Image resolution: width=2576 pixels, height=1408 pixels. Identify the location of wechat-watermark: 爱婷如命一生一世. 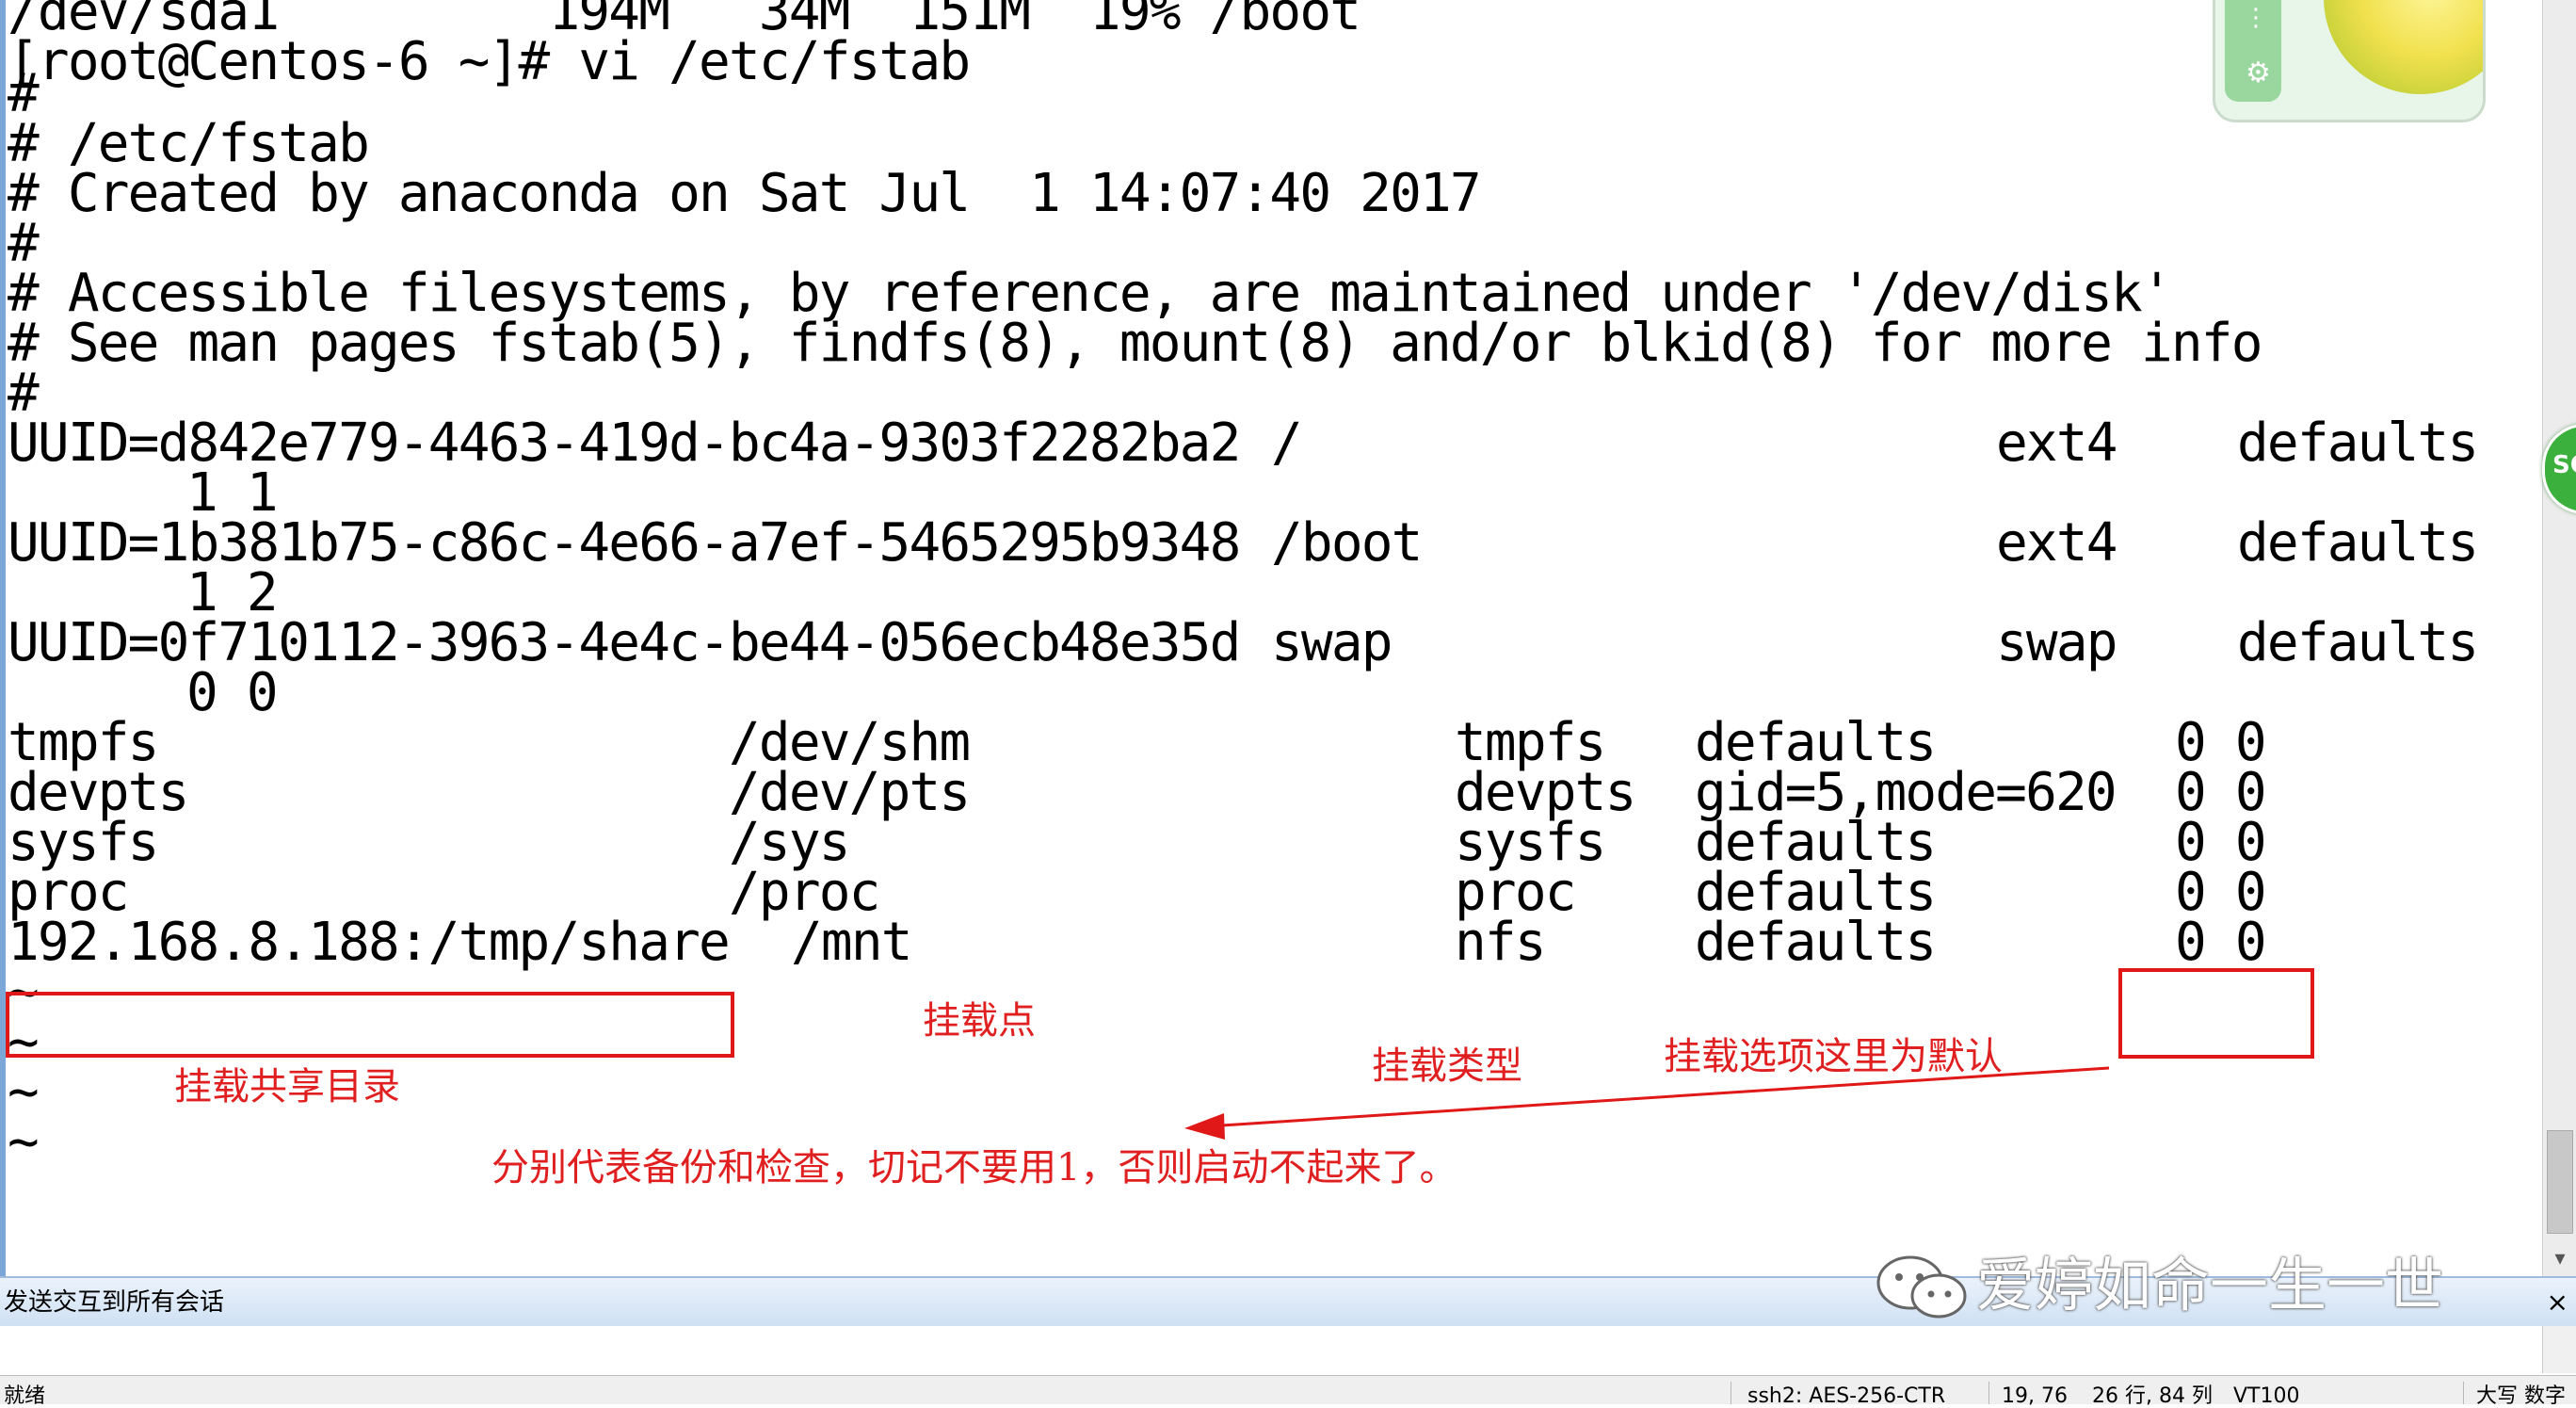
(2198, 1285).